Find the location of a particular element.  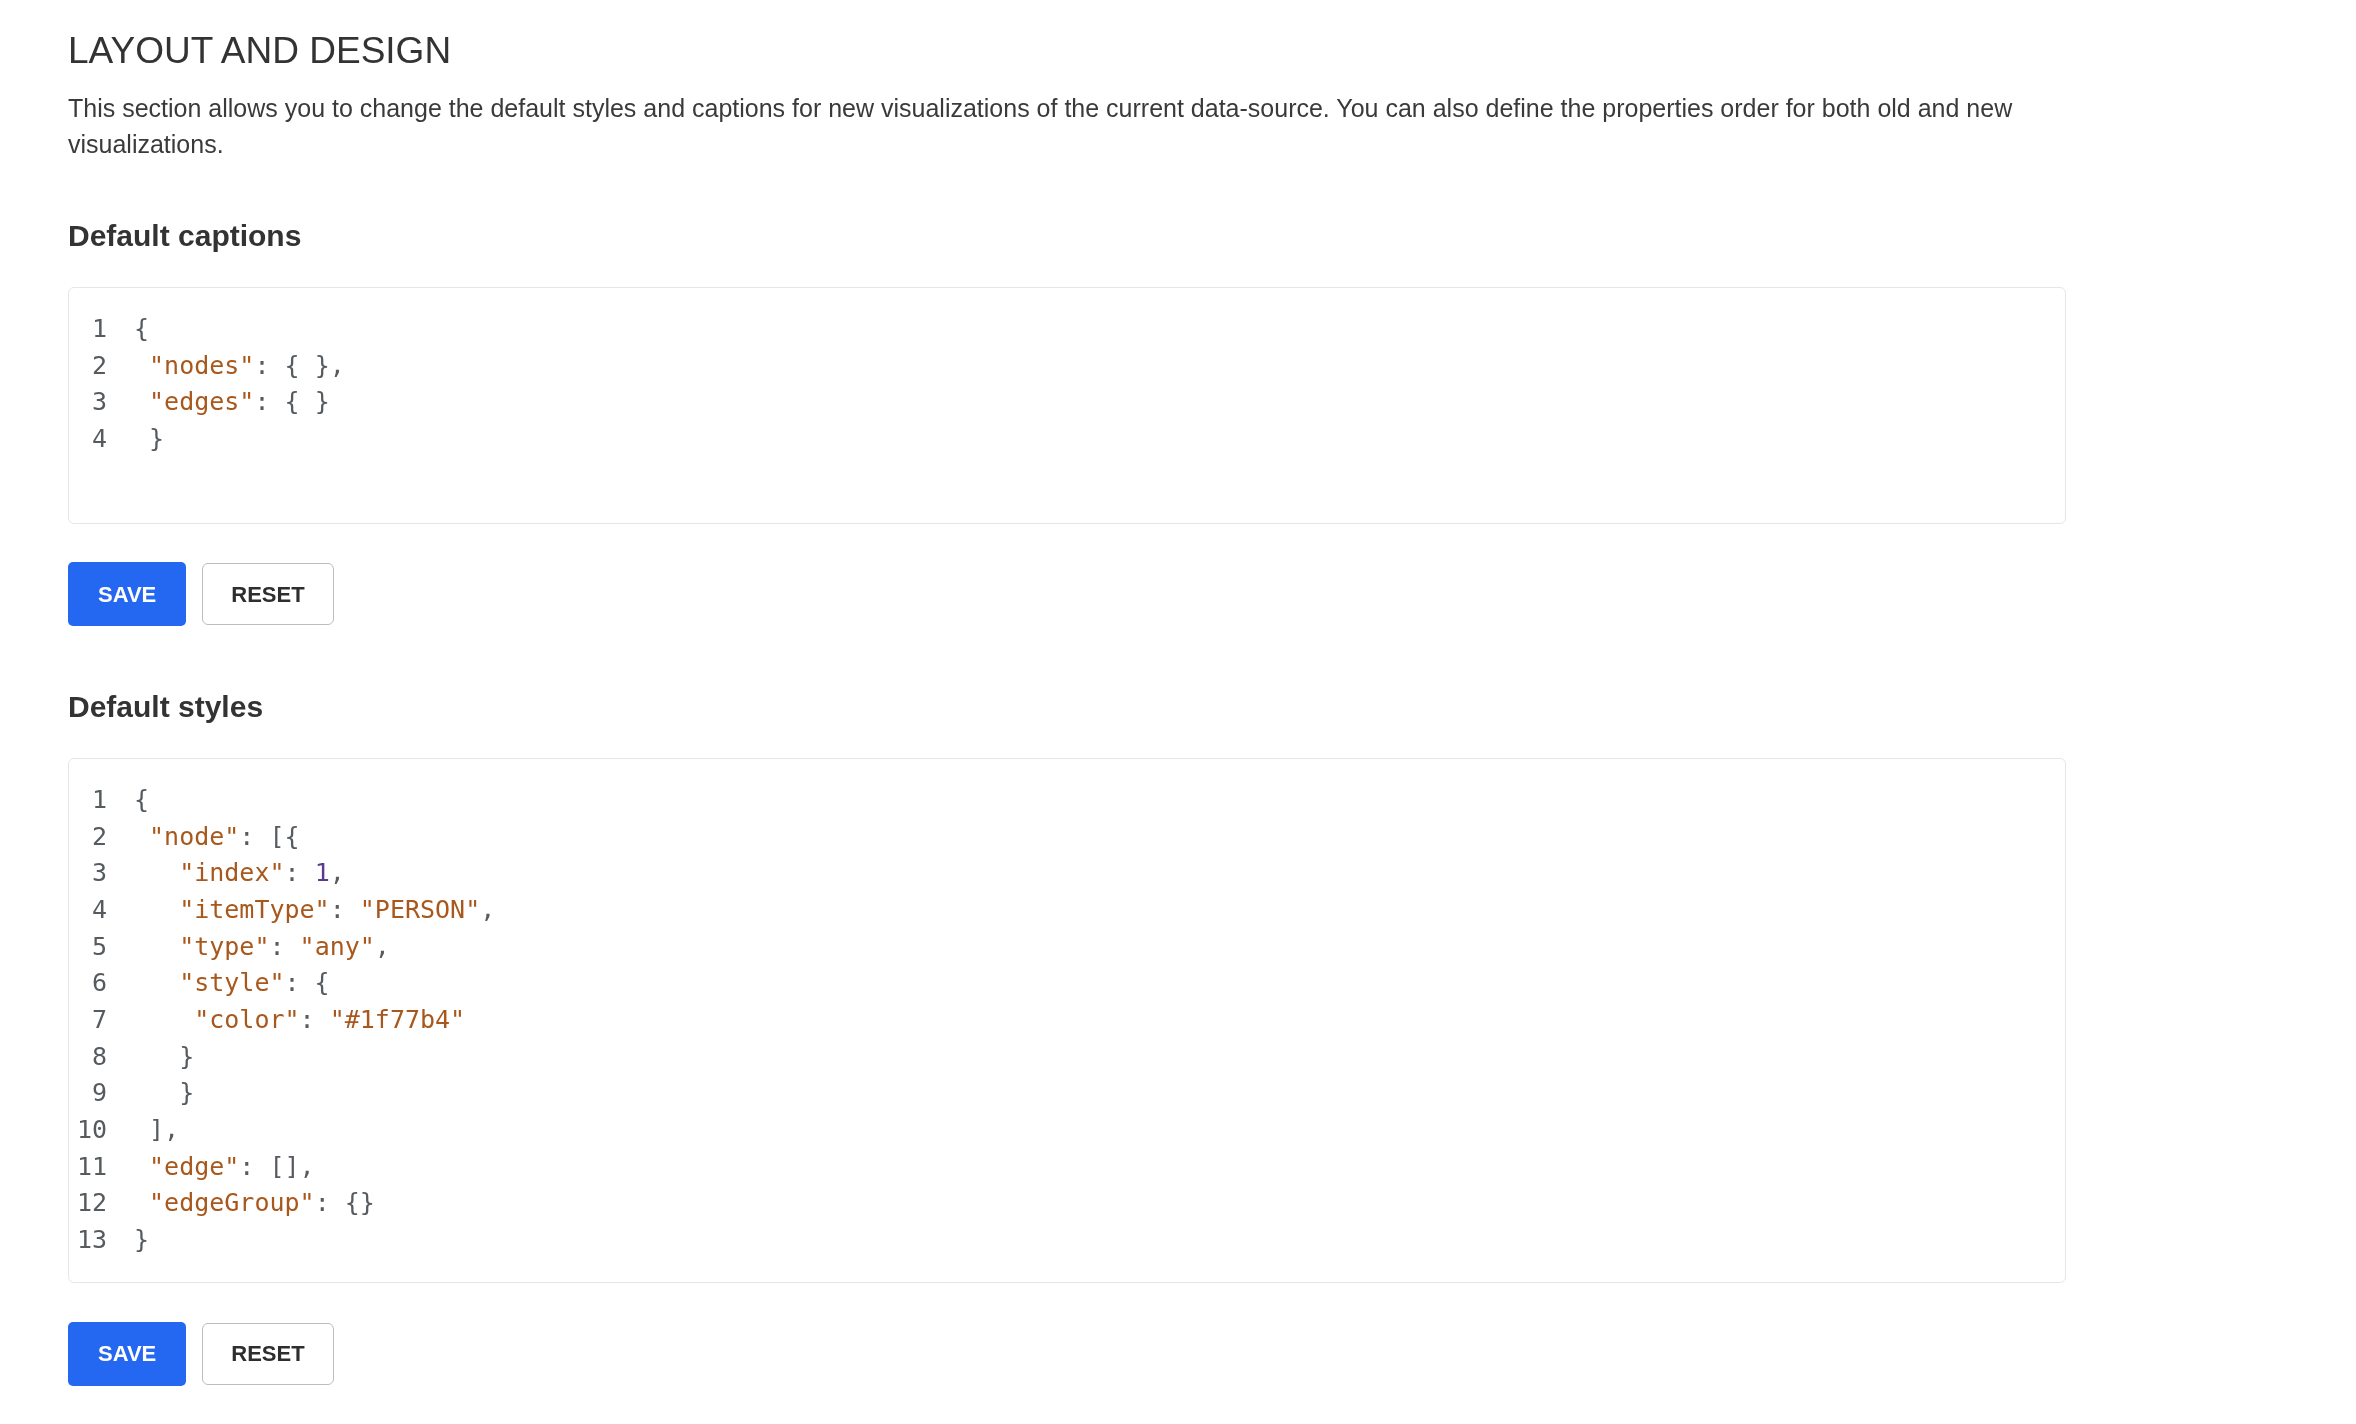

line-number: 11 is located at coordinates (91, 1166).